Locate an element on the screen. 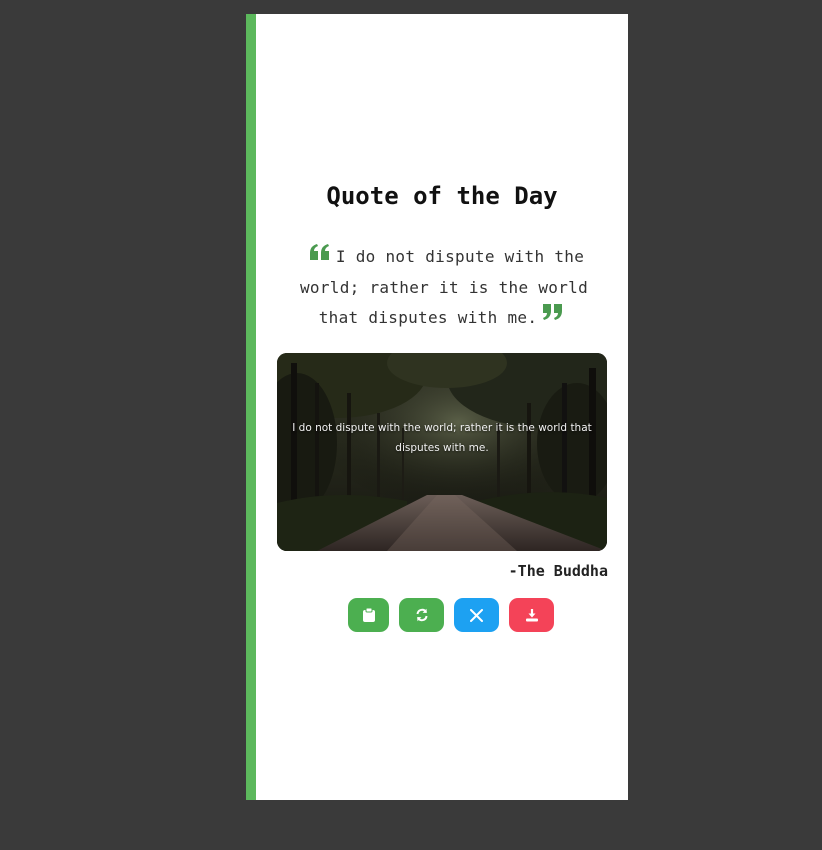 Image resolution: width=822 pixels, height=850 pixels. download-icon is located at coordinates (532, 615).